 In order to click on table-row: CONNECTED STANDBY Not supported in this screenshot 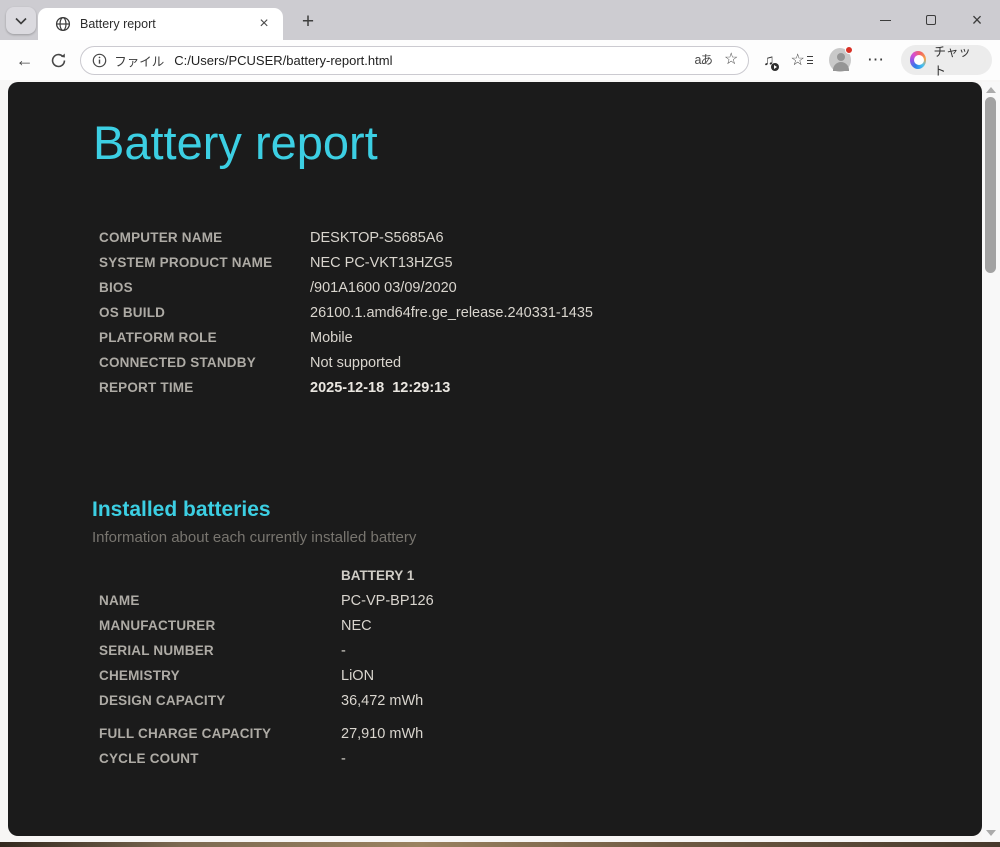, I will do `click(346, 362)`.